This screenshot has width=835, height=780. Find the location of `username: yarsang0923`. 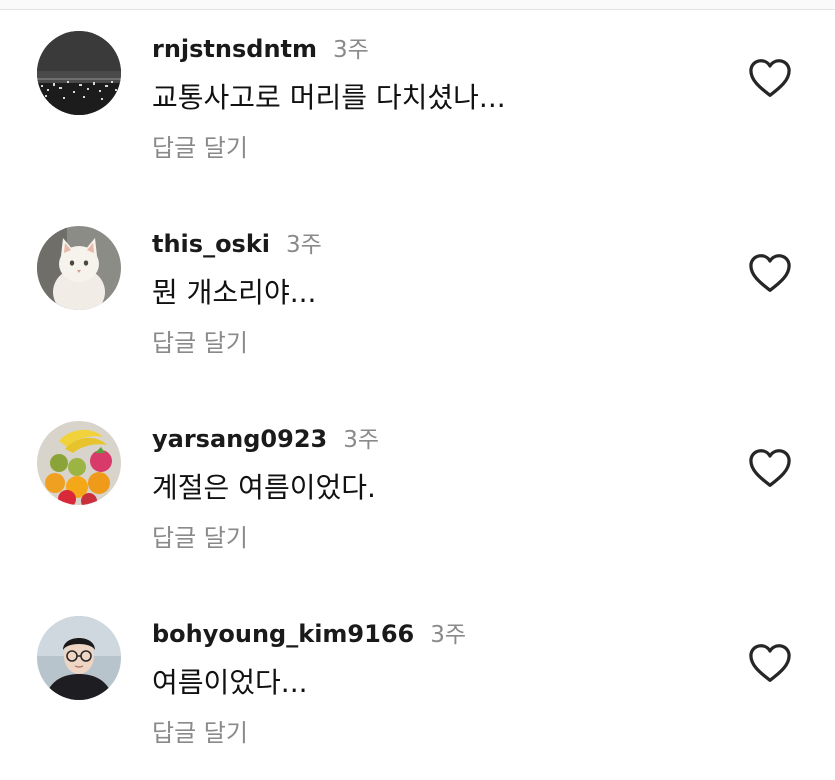

username: yarsang0923 is located at coordinates (239, 439).